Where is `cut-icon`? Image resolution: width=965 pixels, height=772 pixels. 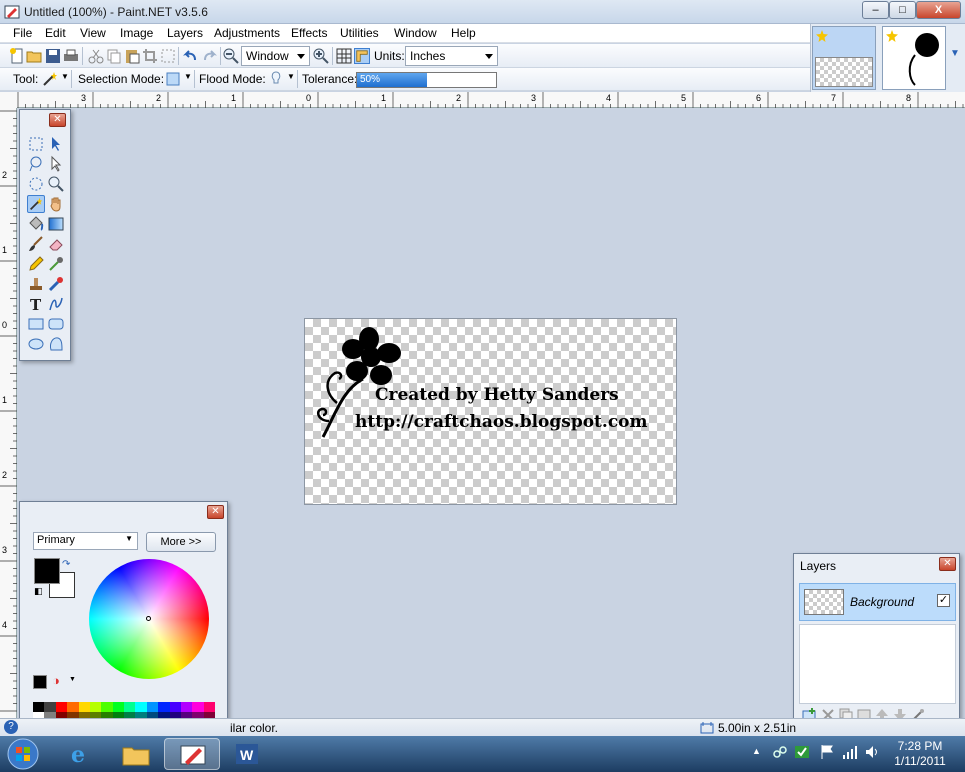 cut-icon is located at coordinates (96, 56).